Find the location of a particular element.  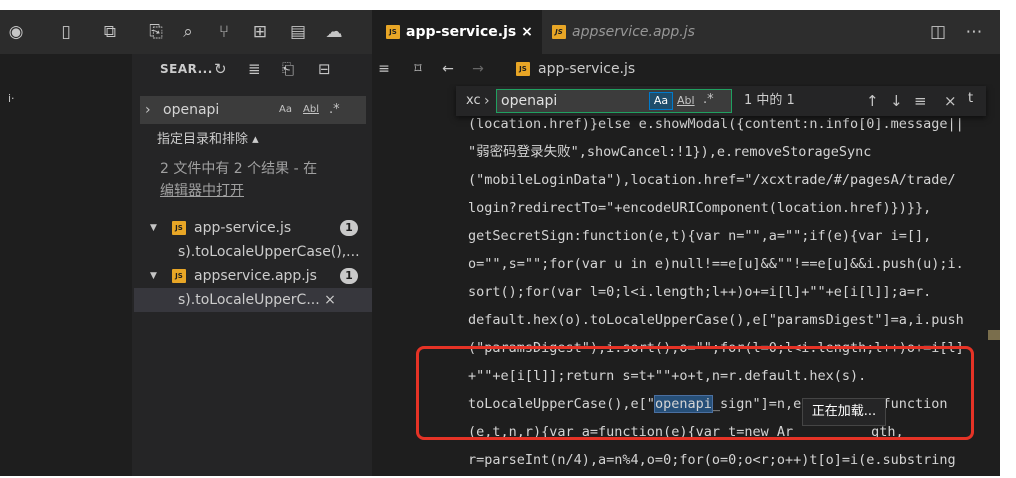

source-control-icon: ⑂ is located at coordinates (224, 32).